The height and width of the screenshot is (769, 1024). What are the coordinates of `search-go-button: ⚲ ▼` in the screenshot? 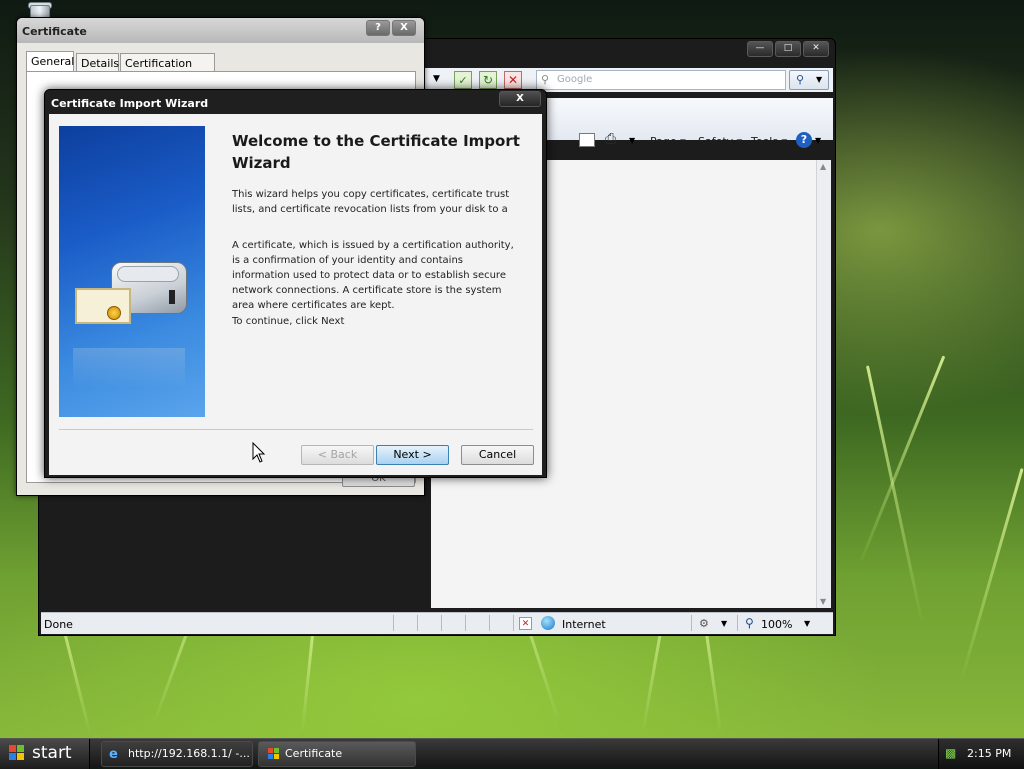 It's located at (809, 80).